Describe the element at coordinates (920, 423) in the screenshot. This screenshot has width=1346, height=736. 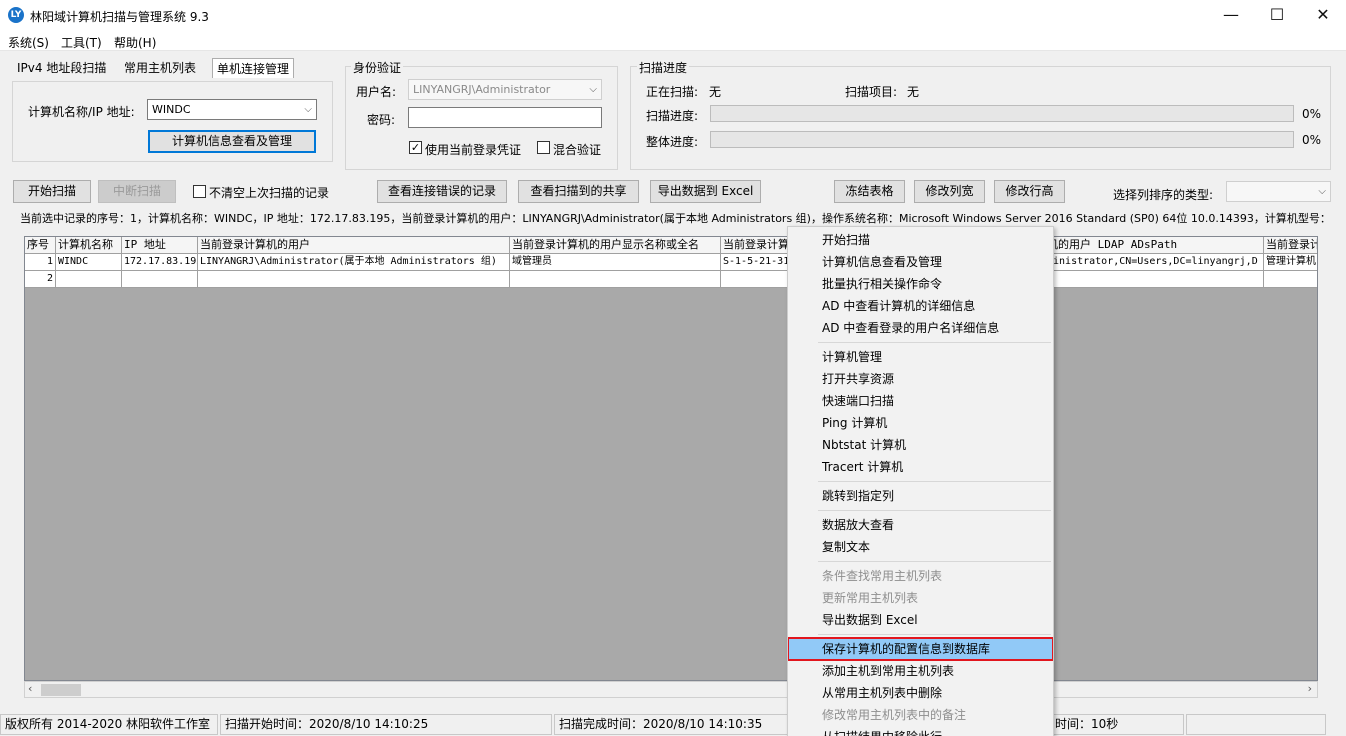
I see `context-menu-item: Ping 计算机` at that location.